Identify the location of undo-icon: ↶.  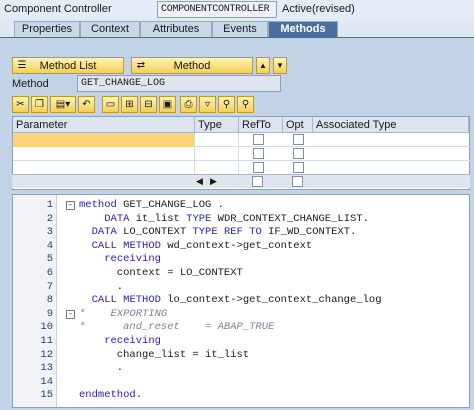
(86, 104).